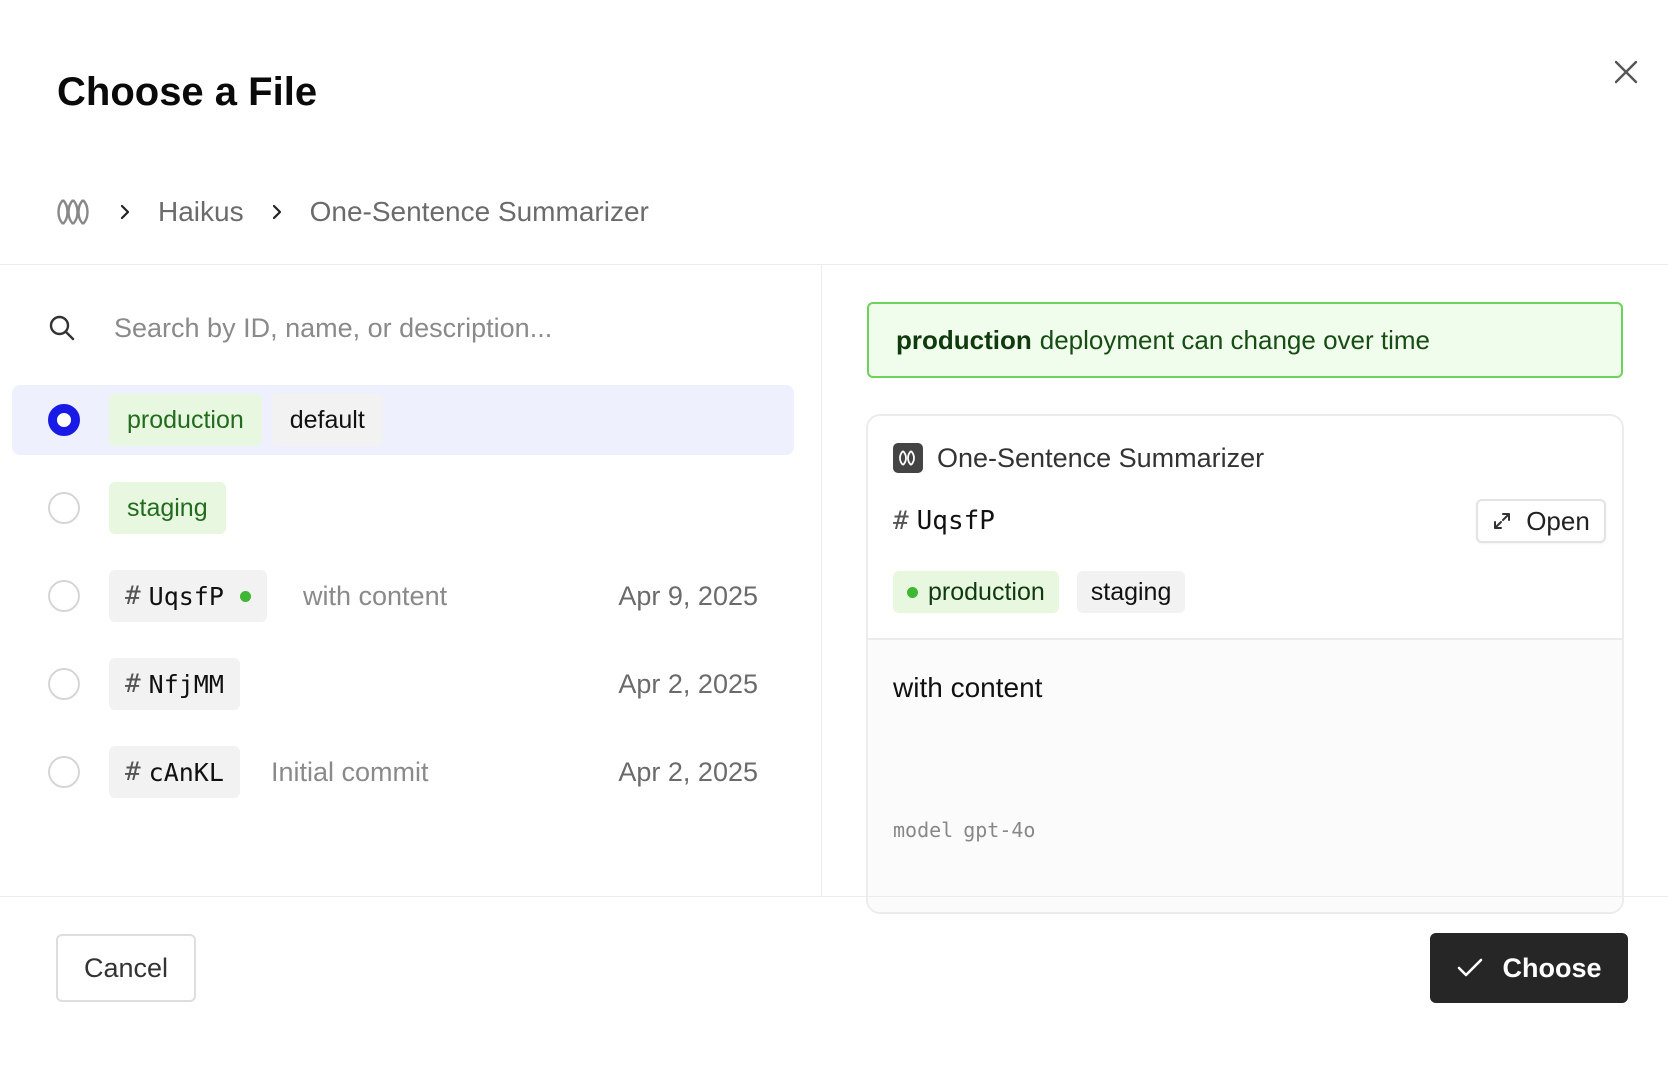  What do you see at coordinates (1552, 967) in the screenshot?
I see `choose-button-label: Choose` at bounding box center [1552, 967].